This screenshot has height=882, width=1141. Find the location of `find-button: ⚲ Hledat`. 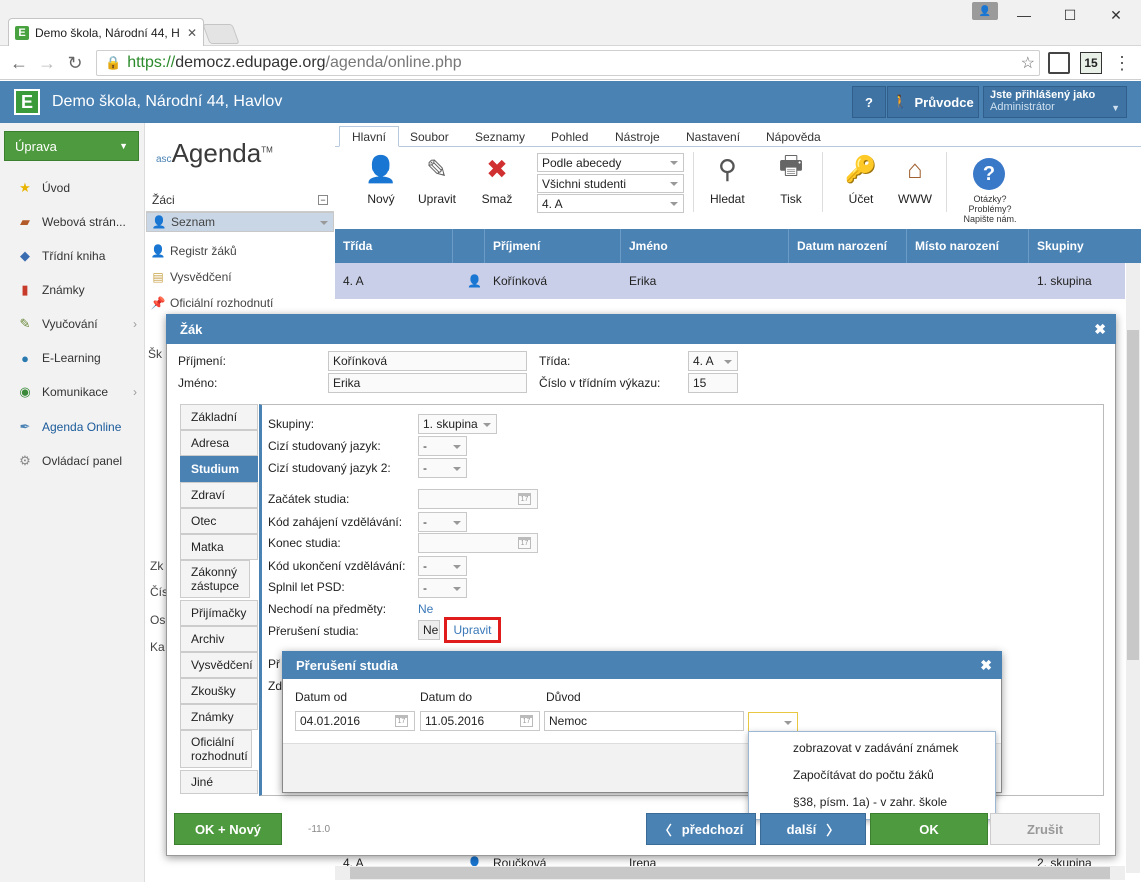

find-button: ⚲ Hledat is located at coordinates (727, 179).